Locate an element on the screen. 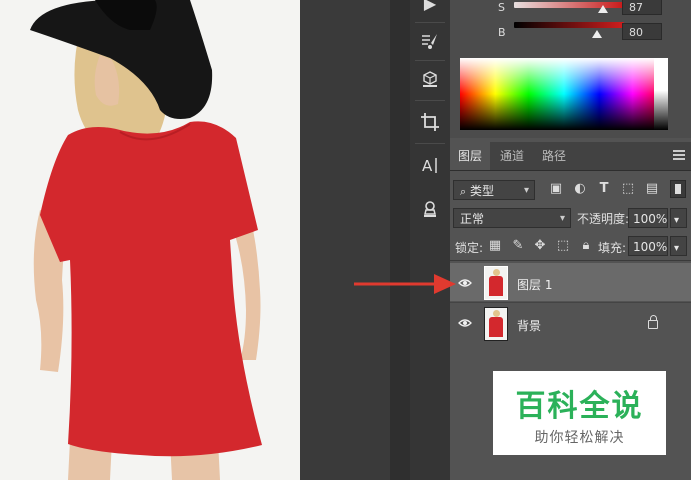 The image size is (691, 480). opacity-field: 100% is located at coordinates (648, 218).